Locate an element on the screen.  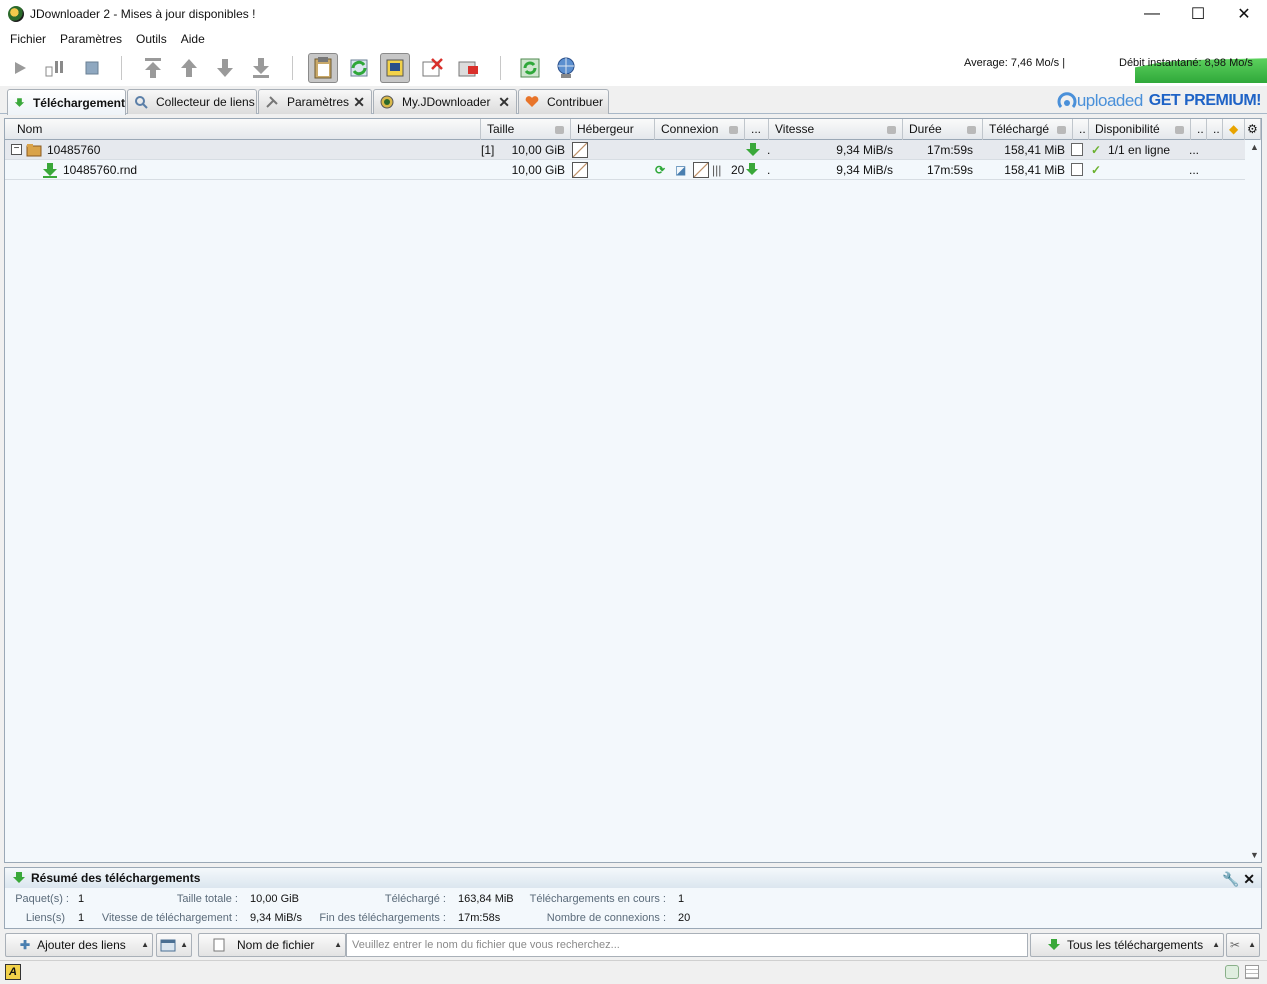
vertical-scrollbar: ▲ ▼ is located at coordinates (1254, 501).